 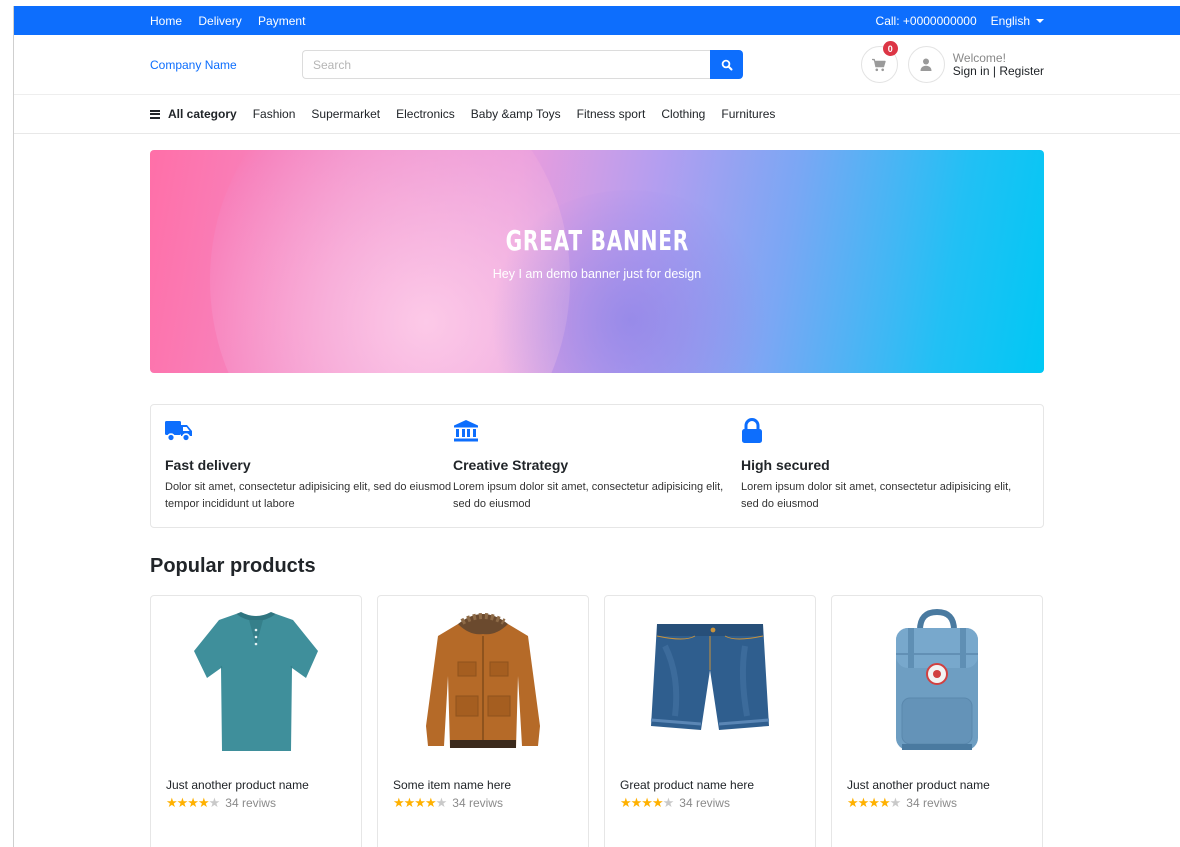 I want to click on cart-button: 0, so click(x=879, y=62).